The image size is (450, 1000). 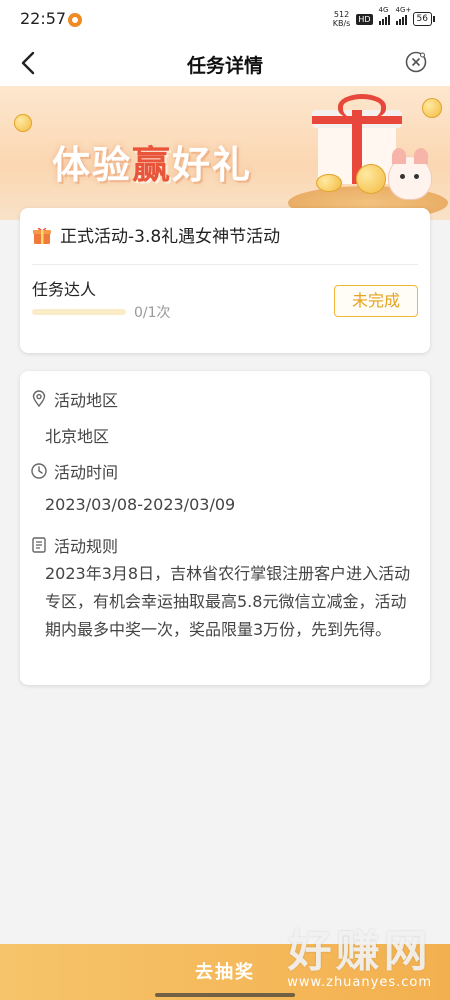 I want to click on divider, so click(x=225, y=264).